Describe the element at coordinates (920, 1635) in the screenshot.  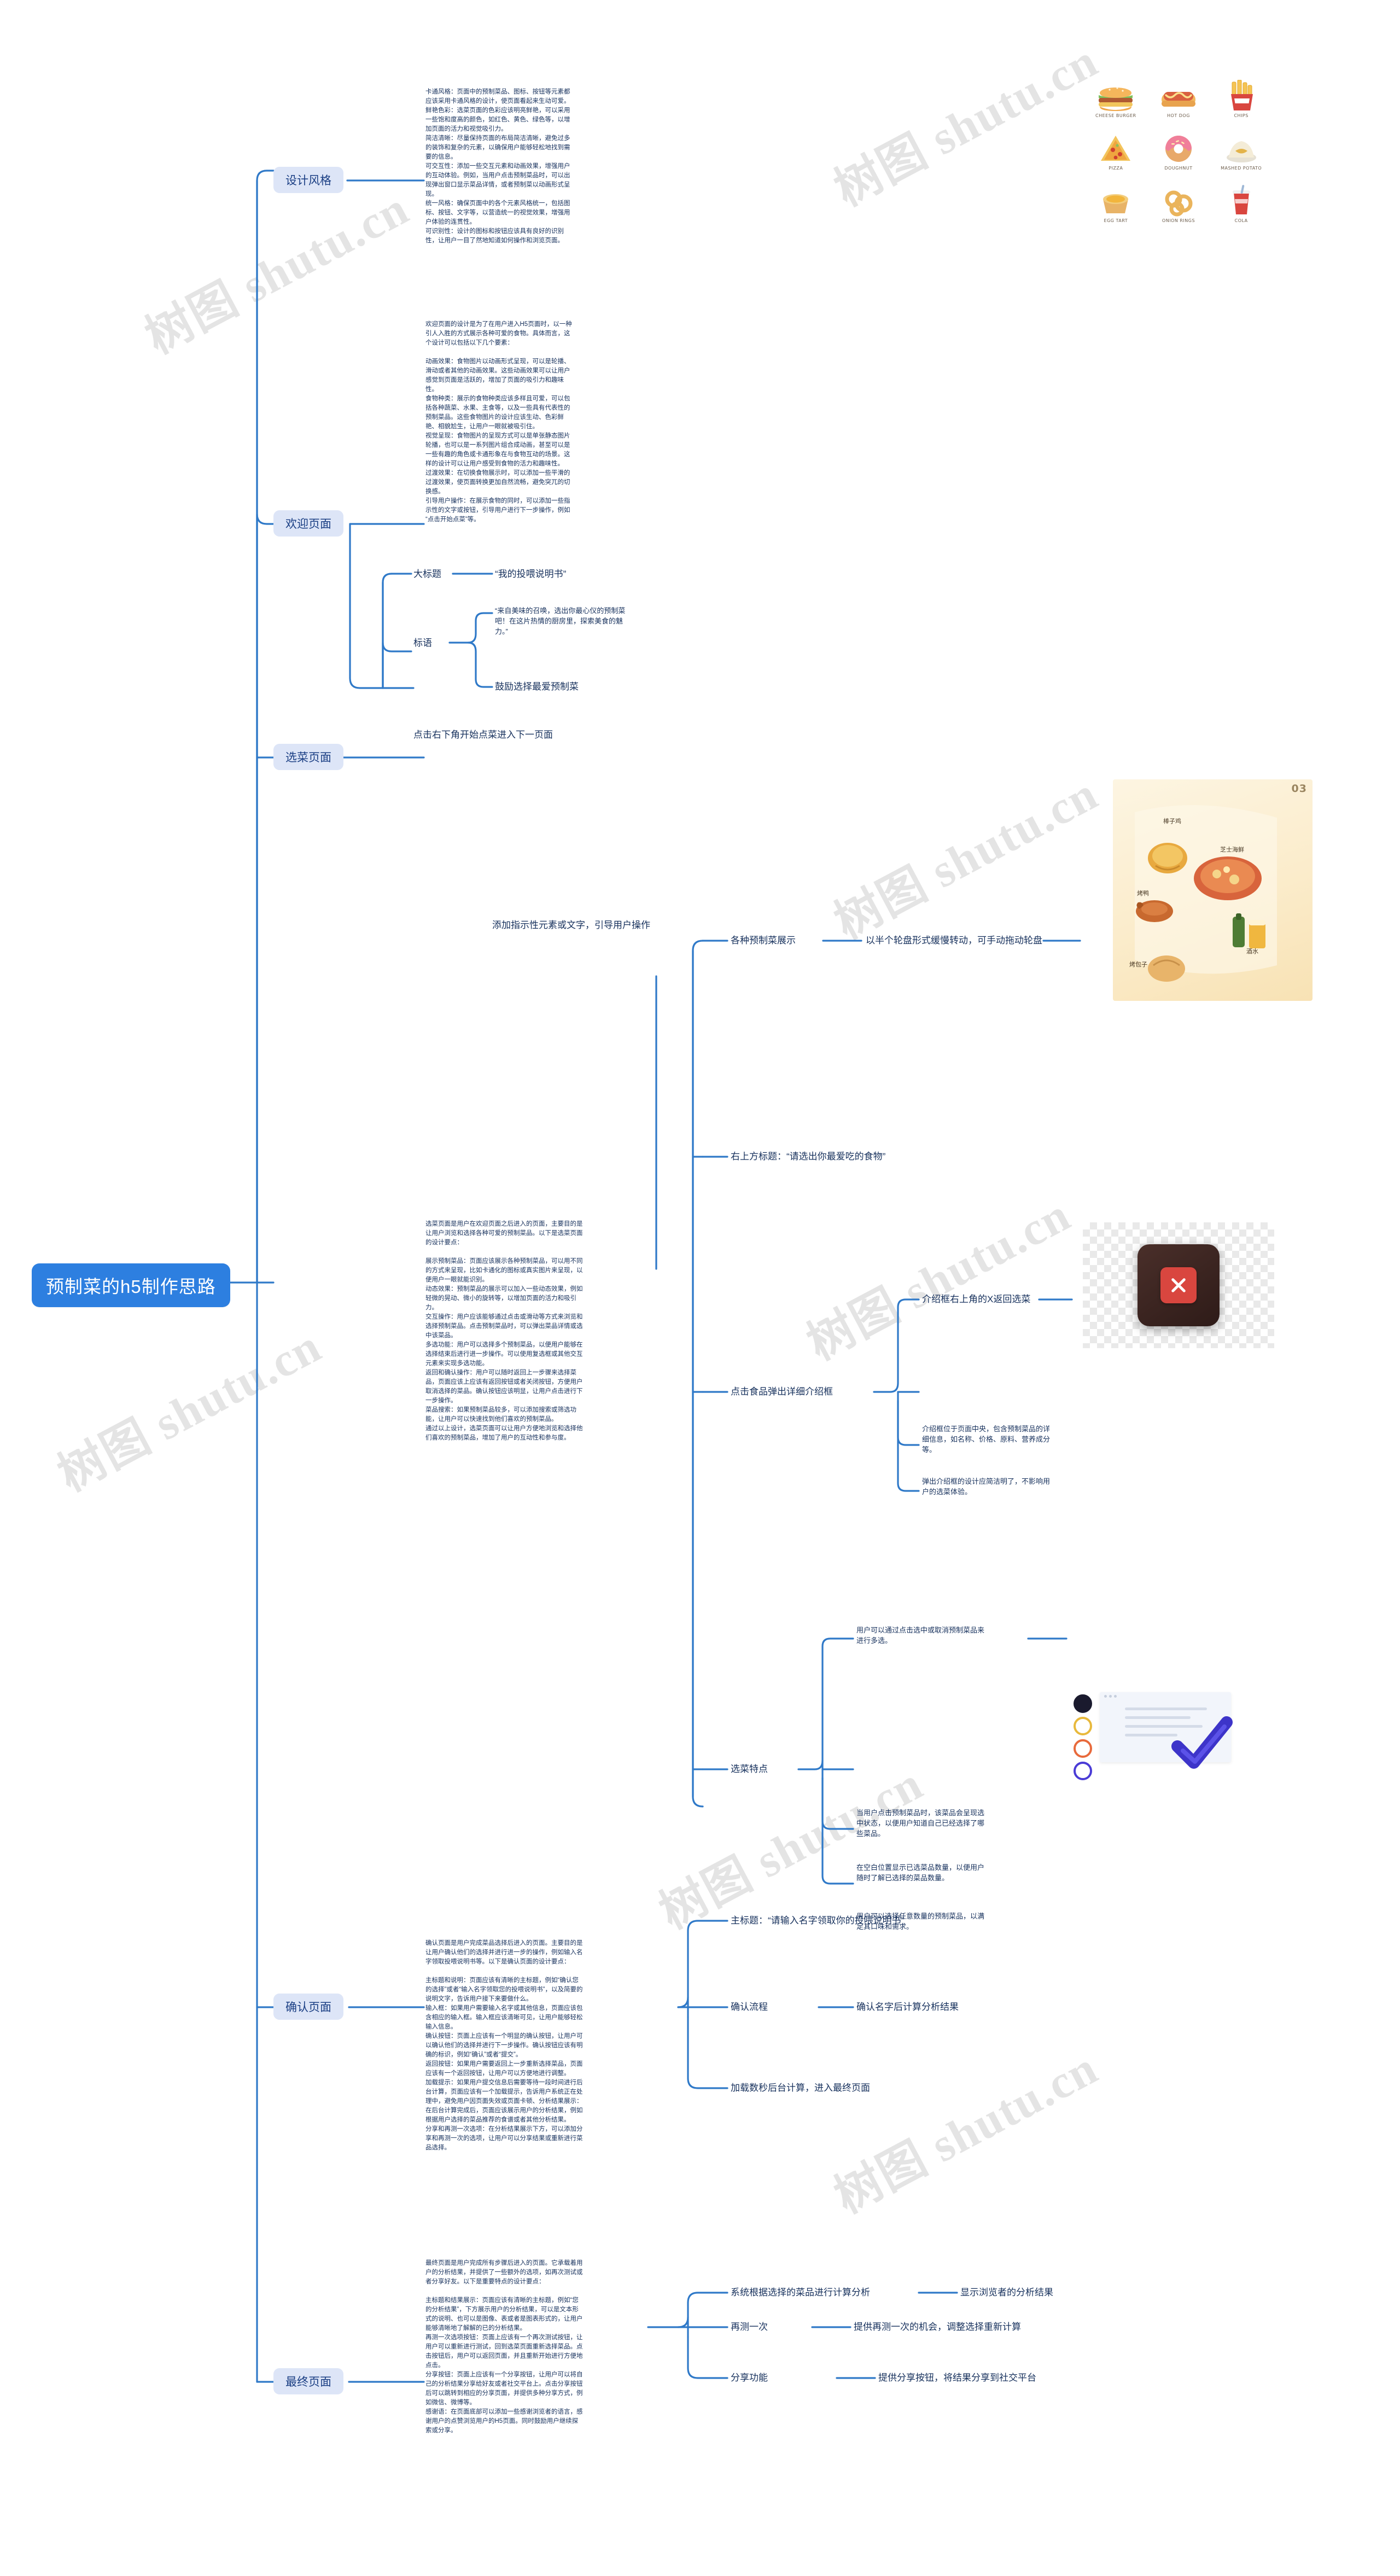
I see `dish-feature-multiselect: 用户可以通过点击选中或取消预制菜品来进行多选。` at that location.